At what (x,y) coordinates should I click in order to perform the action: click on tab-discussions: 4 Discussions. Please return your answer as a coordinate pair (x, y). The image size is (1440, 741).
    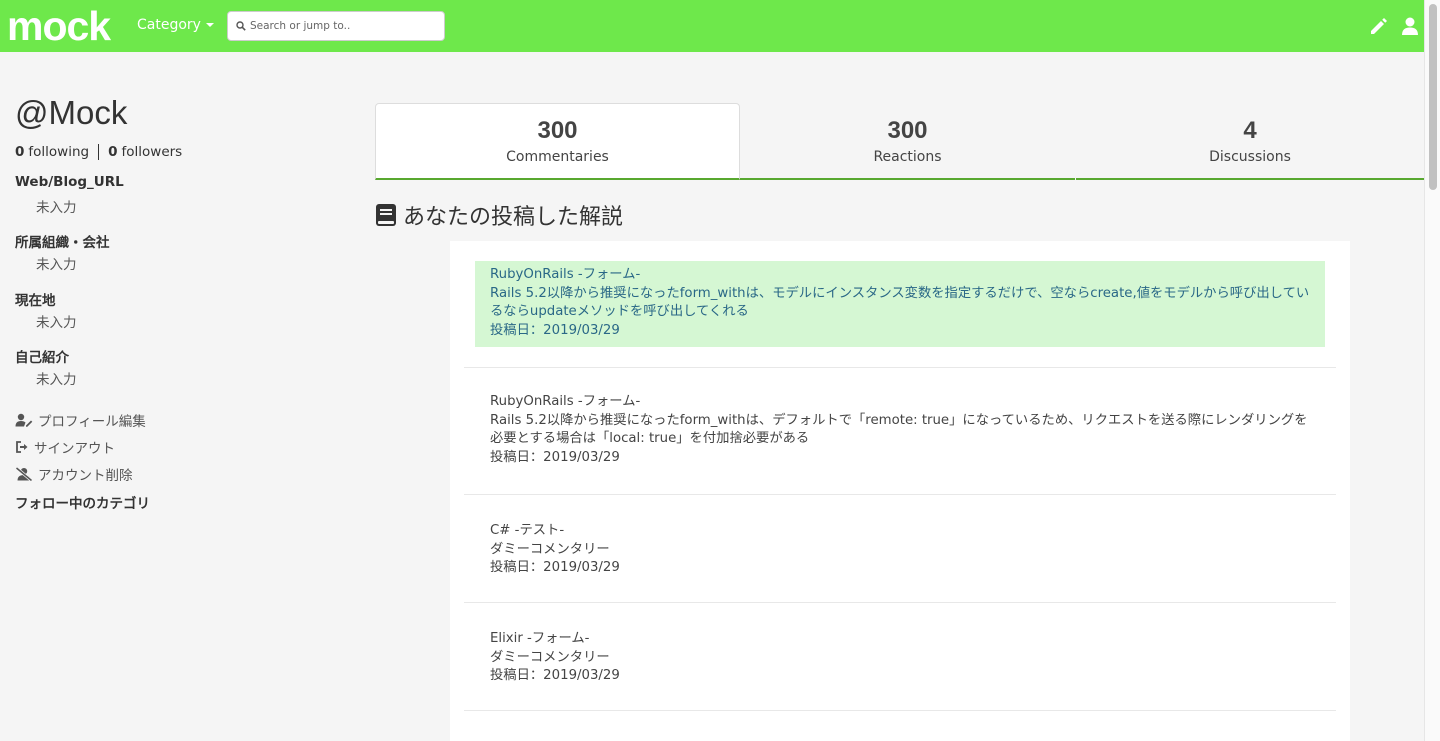
    Looking at the image, I should click on (1250, 141).